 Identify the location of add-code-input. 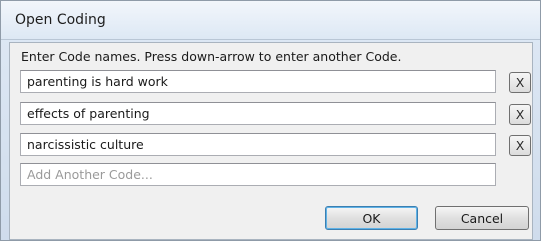
(258, 174).